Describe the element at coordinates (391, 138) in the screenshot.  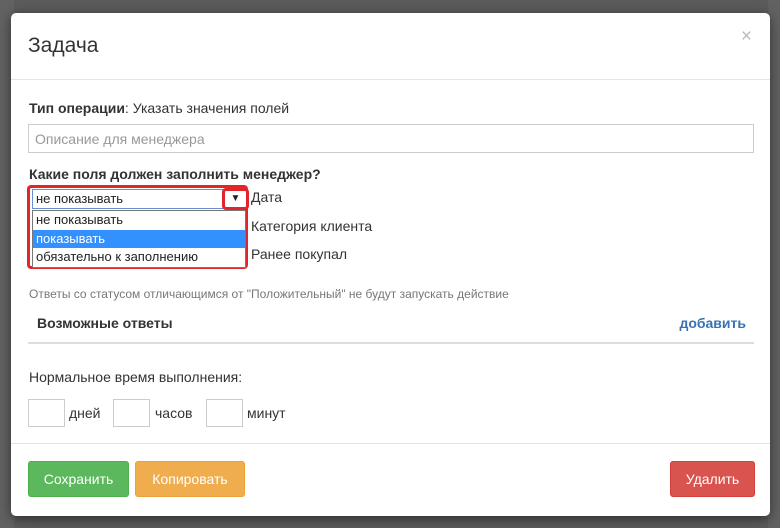
I see `manager-description-input` at that location.